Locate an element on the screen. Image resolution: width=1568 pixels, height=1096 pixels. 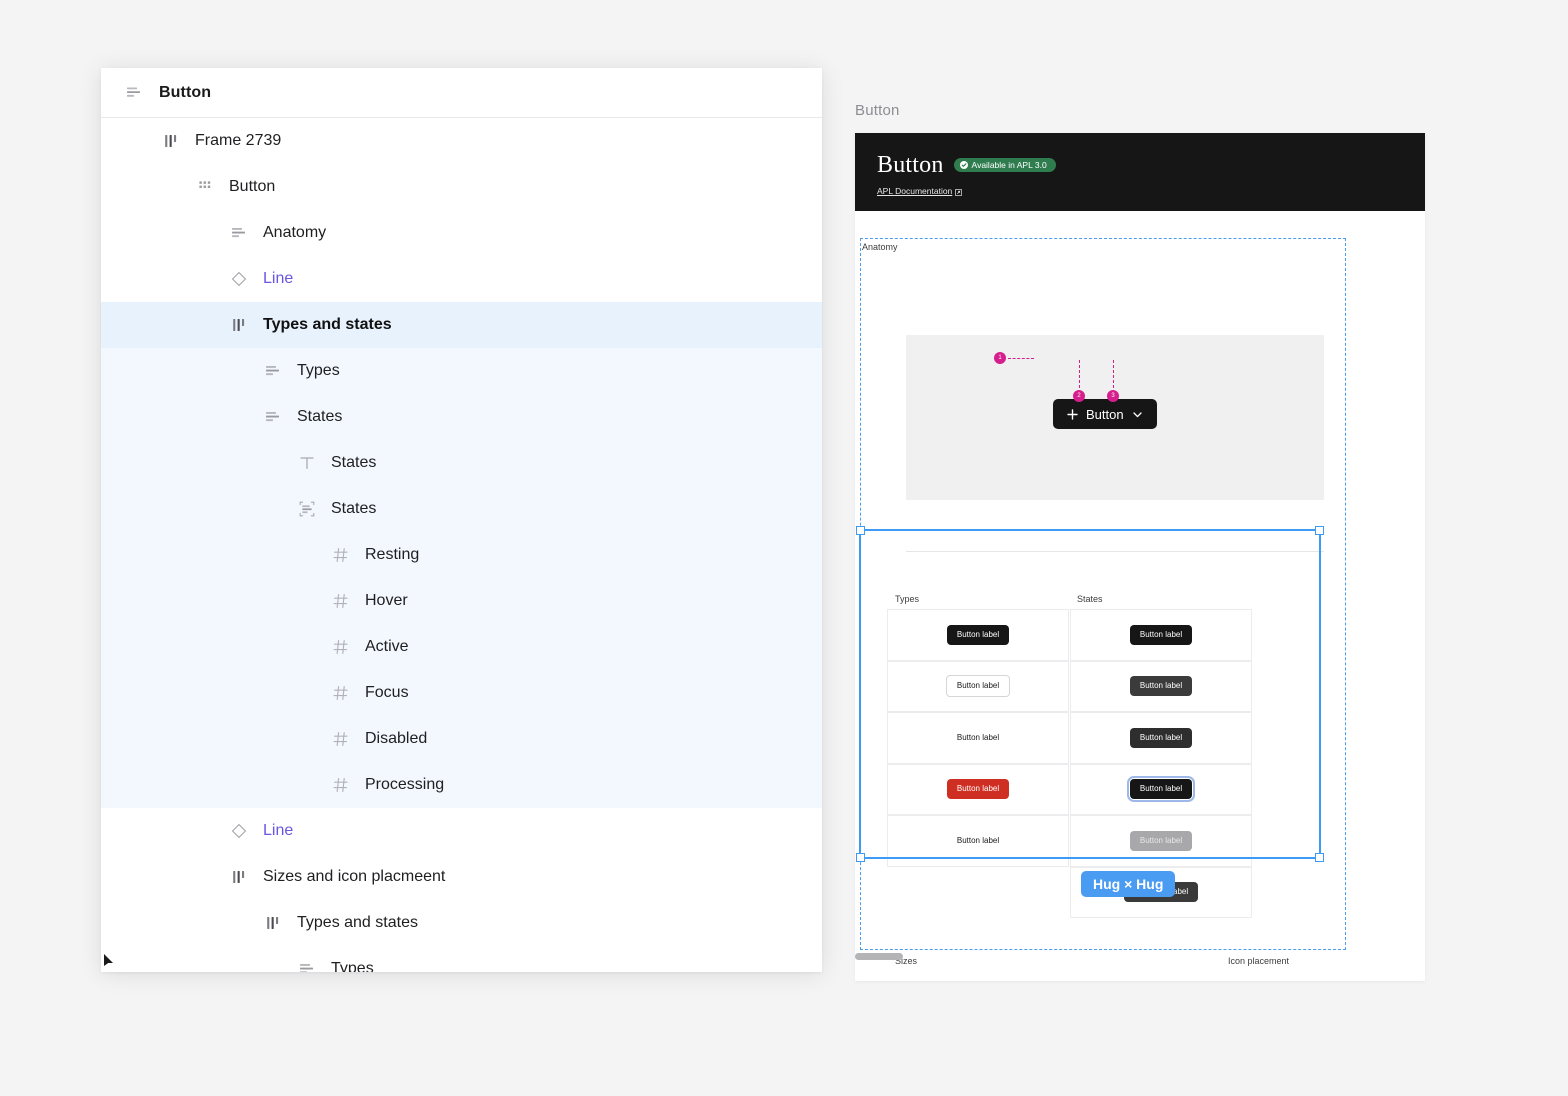
layer-row-focus: Focus is located at coordinates (461, 693).